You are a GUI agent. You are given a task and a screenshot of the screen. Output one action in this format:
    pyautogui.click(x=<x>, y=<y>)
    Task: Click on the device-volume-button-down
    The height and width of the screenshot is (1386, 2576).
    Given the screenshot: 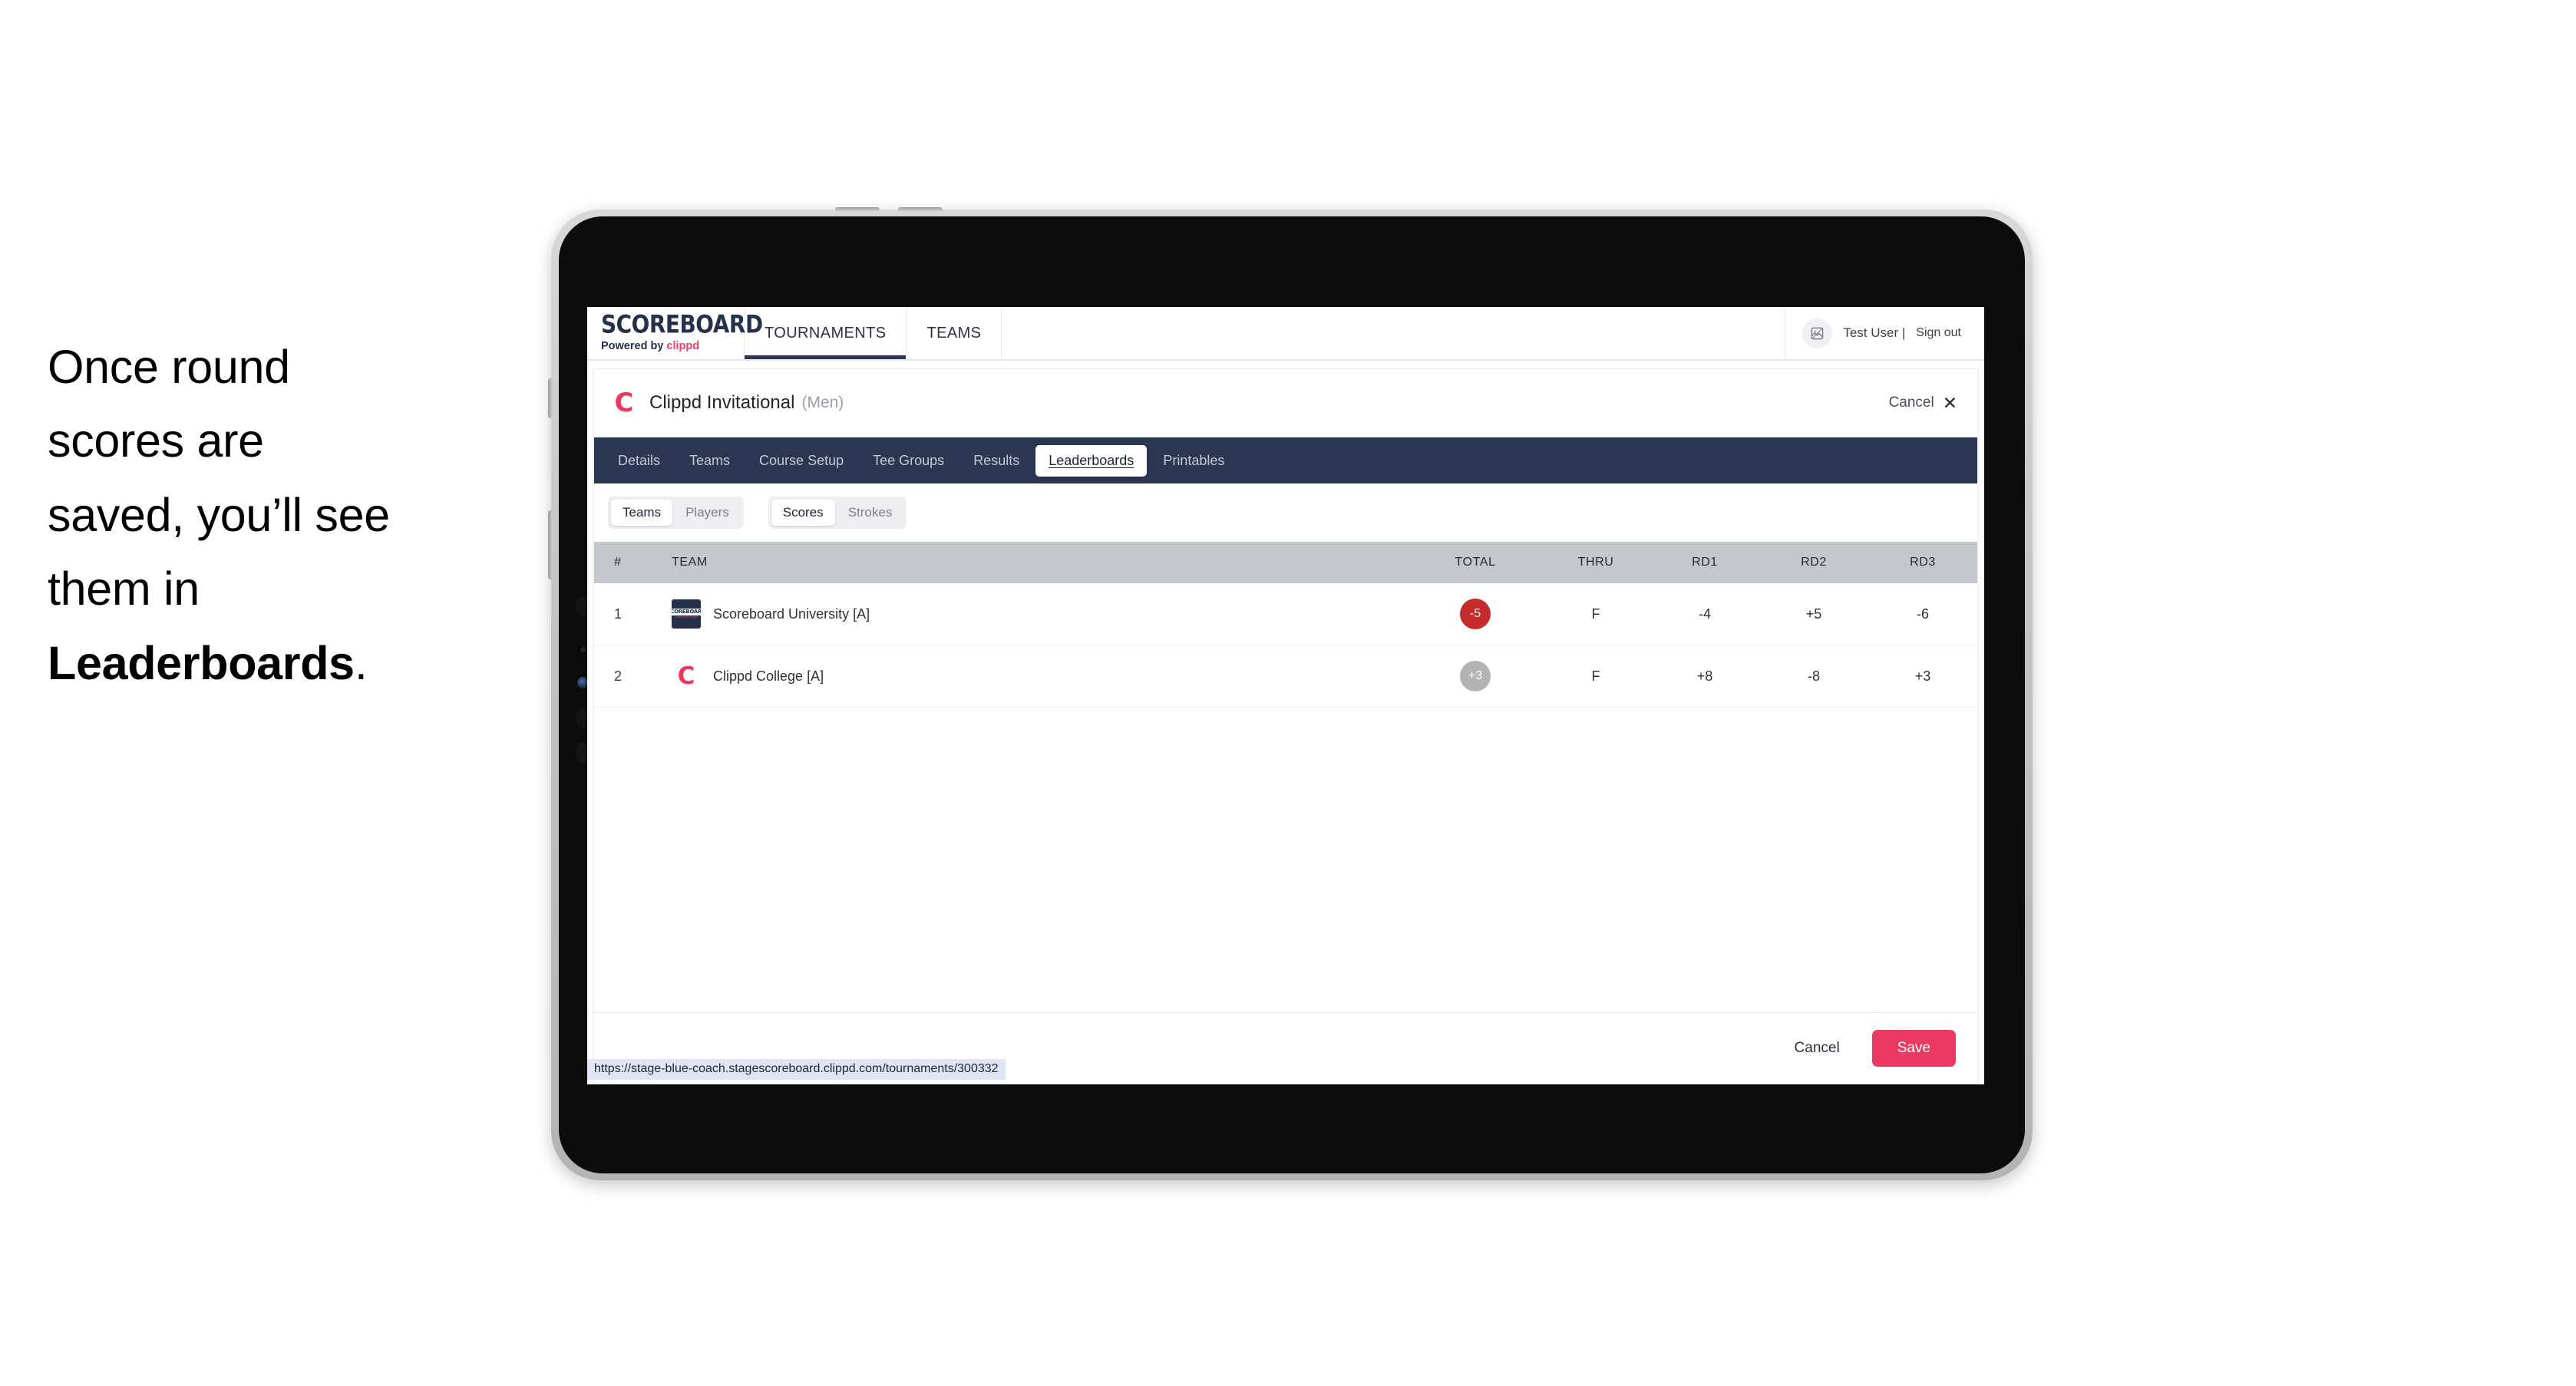 What is the action you would take?
    pyautogui.click(x=550, y=544)
    